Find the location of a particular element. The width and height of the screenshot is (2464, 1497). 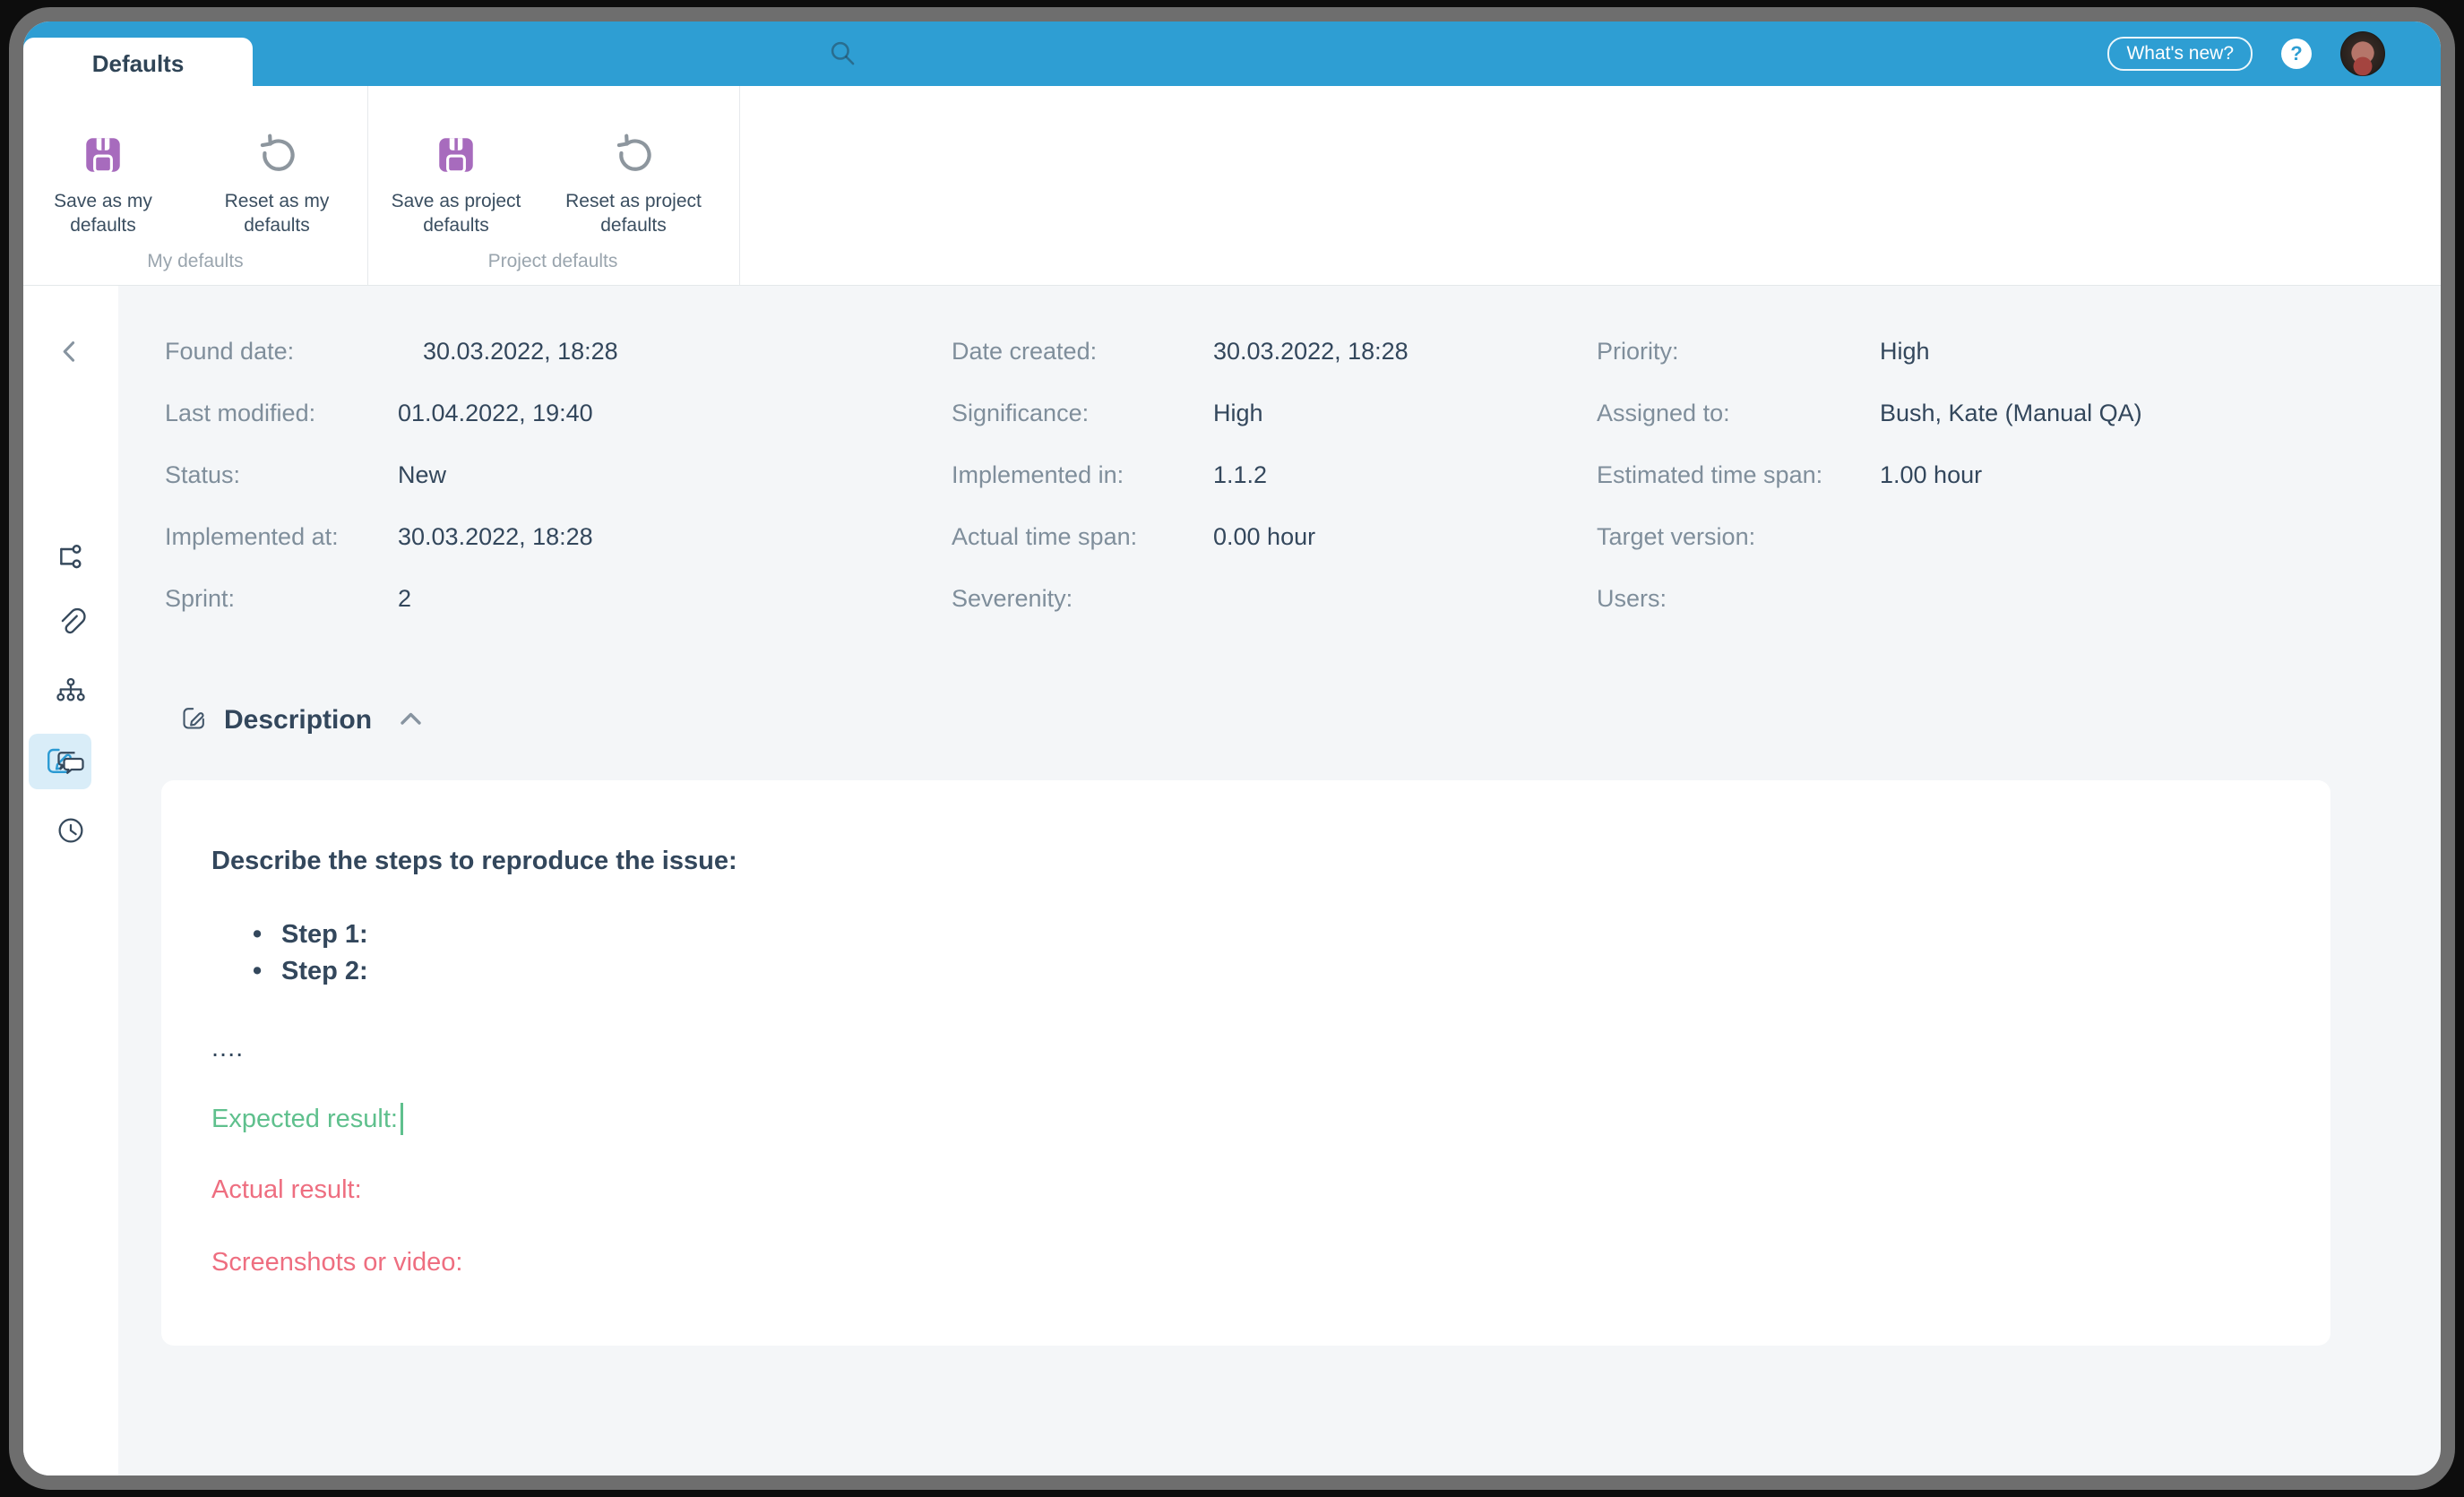

description-title: Description is located at coordinates (298, 720).